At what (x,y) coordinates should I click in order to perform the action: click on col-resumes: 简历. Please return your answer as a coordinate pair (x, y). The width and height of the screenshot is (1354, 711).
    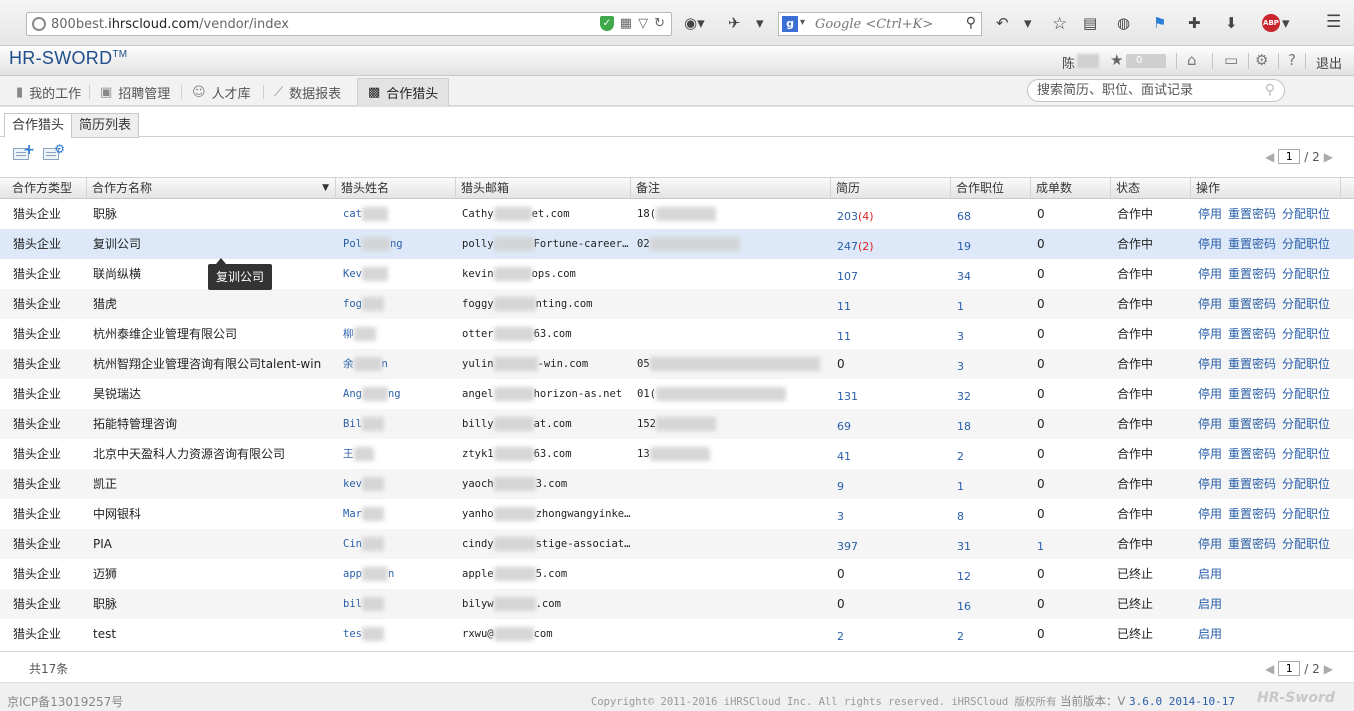
    Looking at the image, I should click on (891, 188).